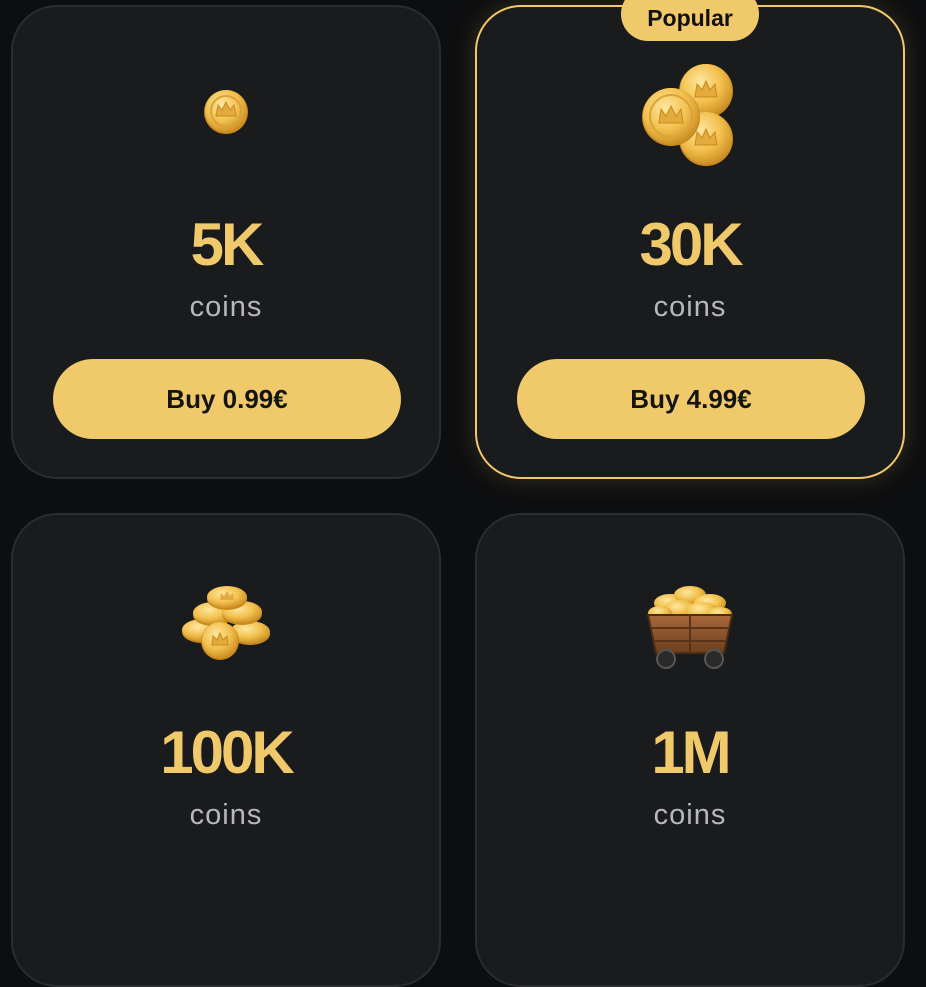 This screenshot has width=926, height=987. What do you see at coordinates (226, 620) in the screenshot?
I see `coin-pile-icon` at bounding box center [226, 620].